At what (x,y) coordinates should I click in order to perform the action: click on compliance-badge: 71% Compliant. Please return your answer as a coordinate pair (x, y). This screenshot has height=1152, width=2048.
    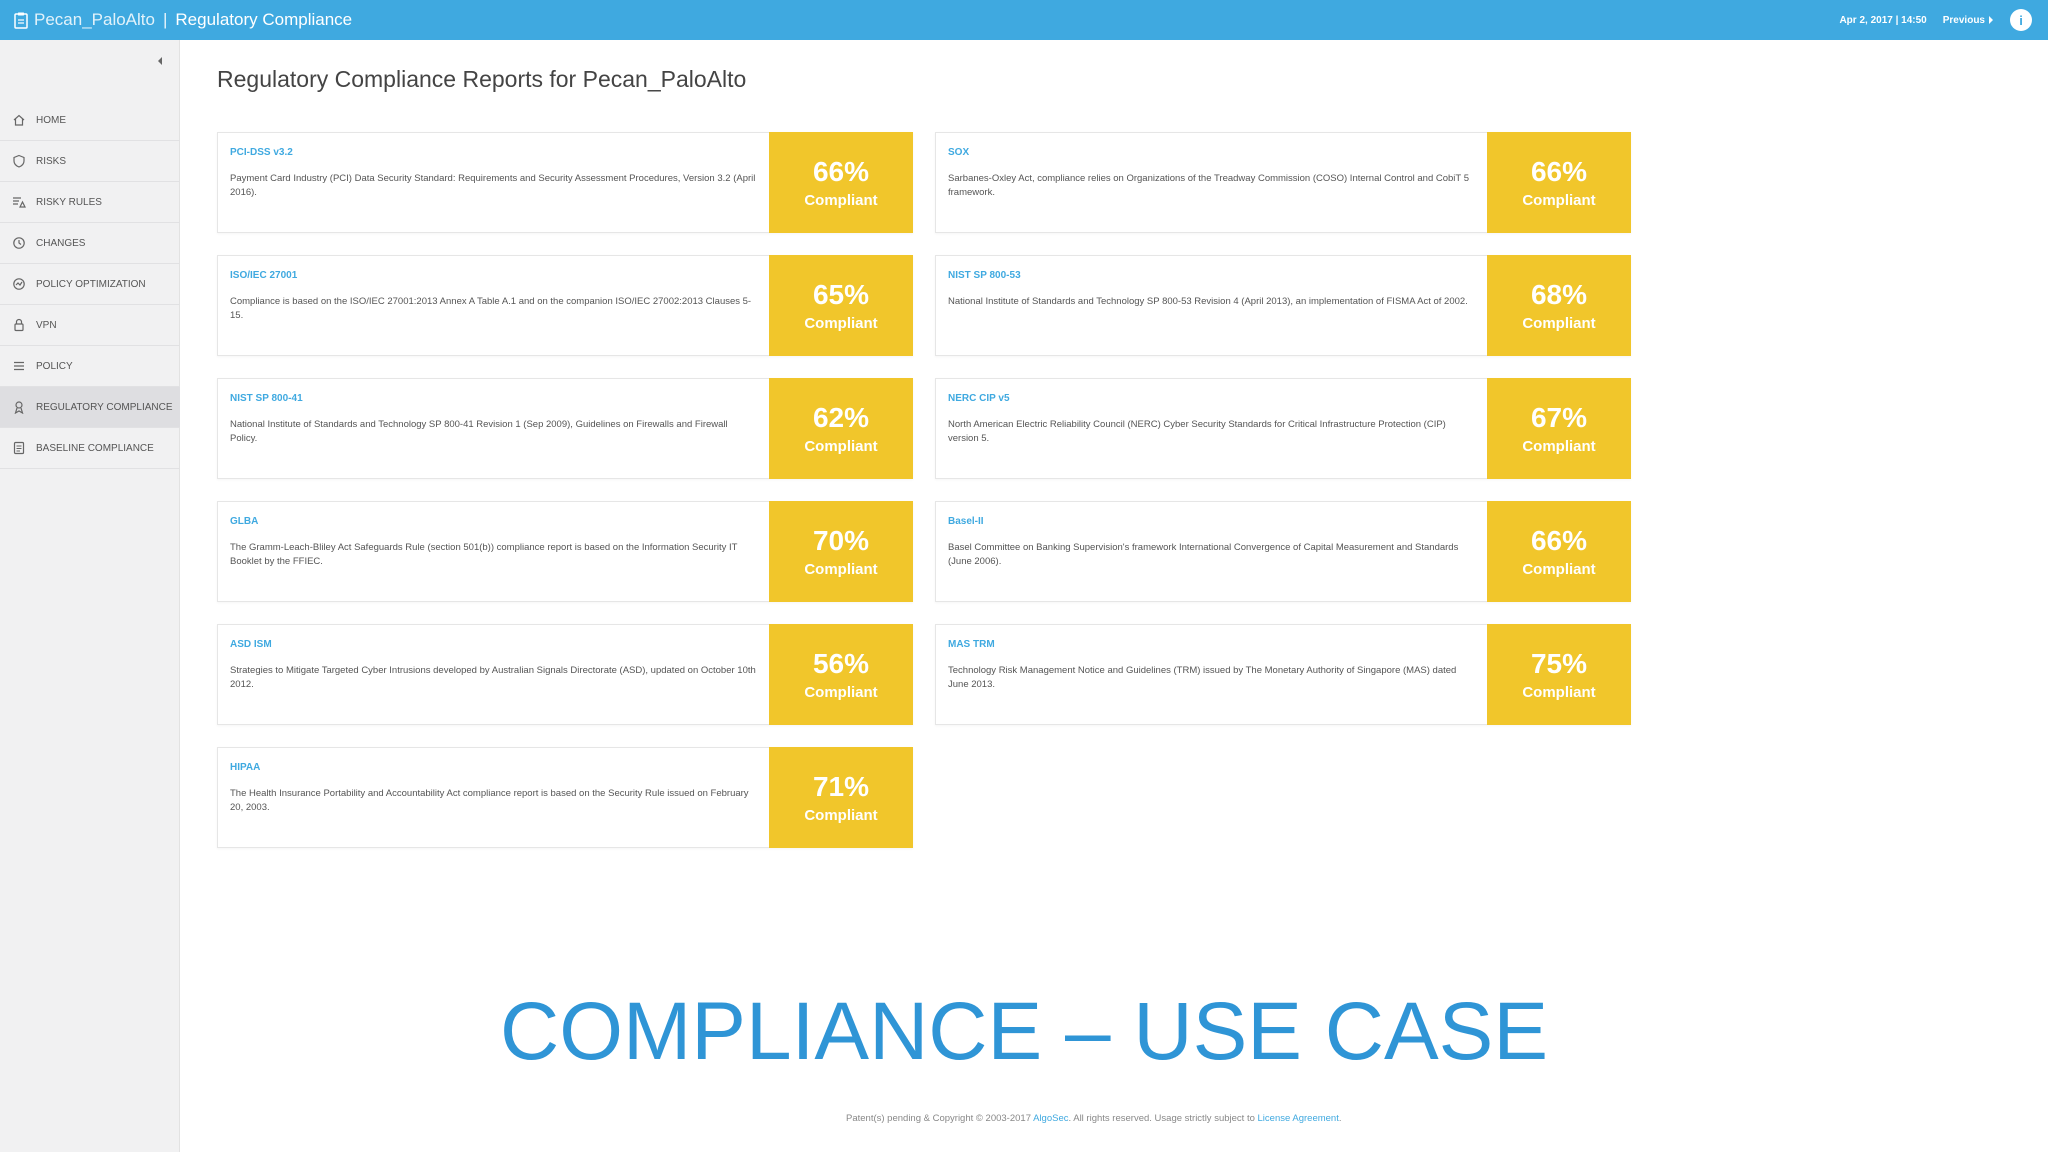
    Looking at the image, I should click on (841, 797).